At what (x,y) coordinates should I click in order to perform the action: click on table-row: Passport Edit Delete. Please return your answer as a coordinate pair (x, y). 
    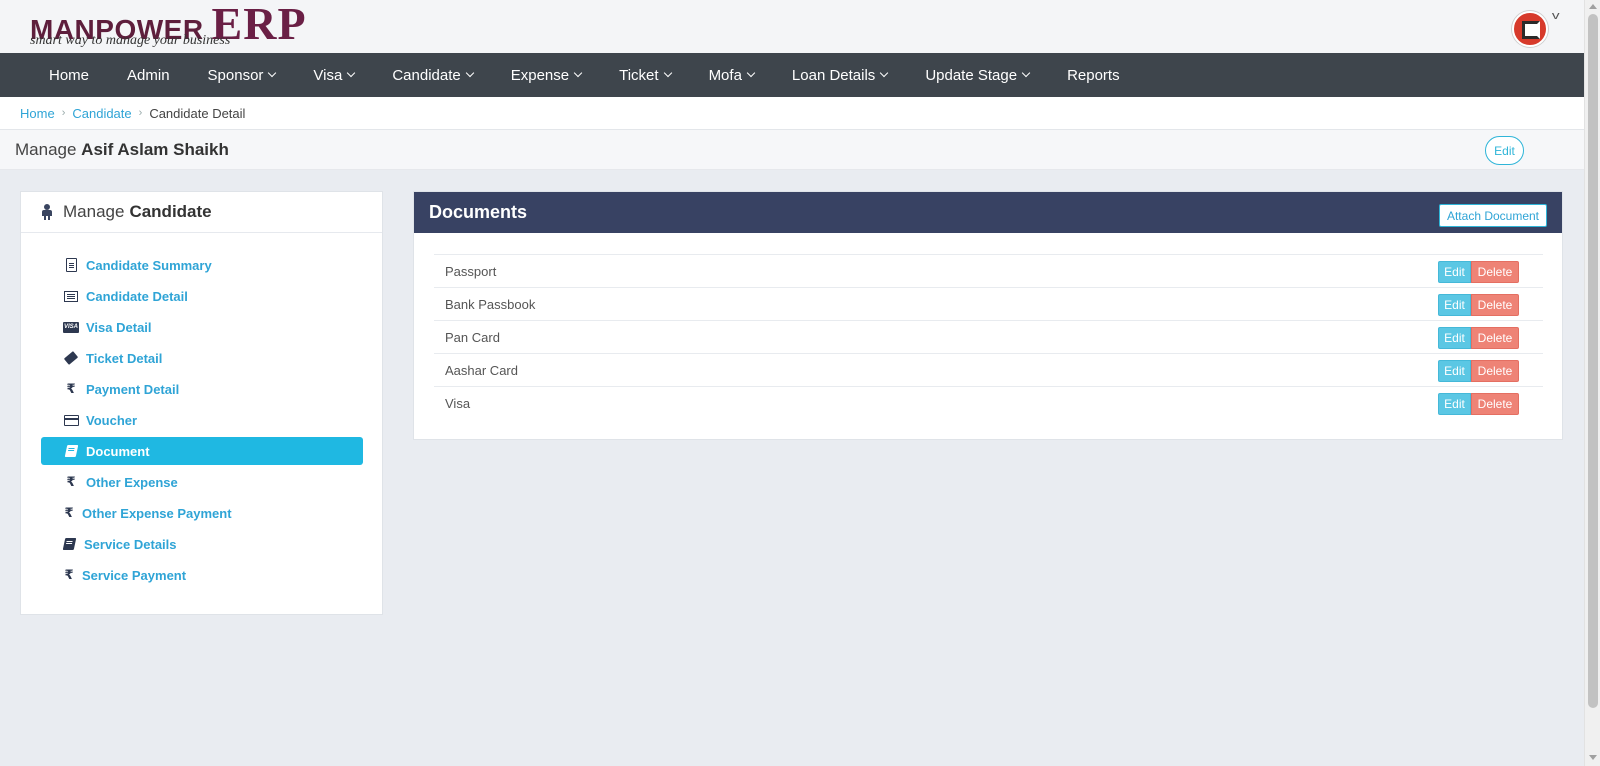
    Looking at the image, I should click on (988, 270).